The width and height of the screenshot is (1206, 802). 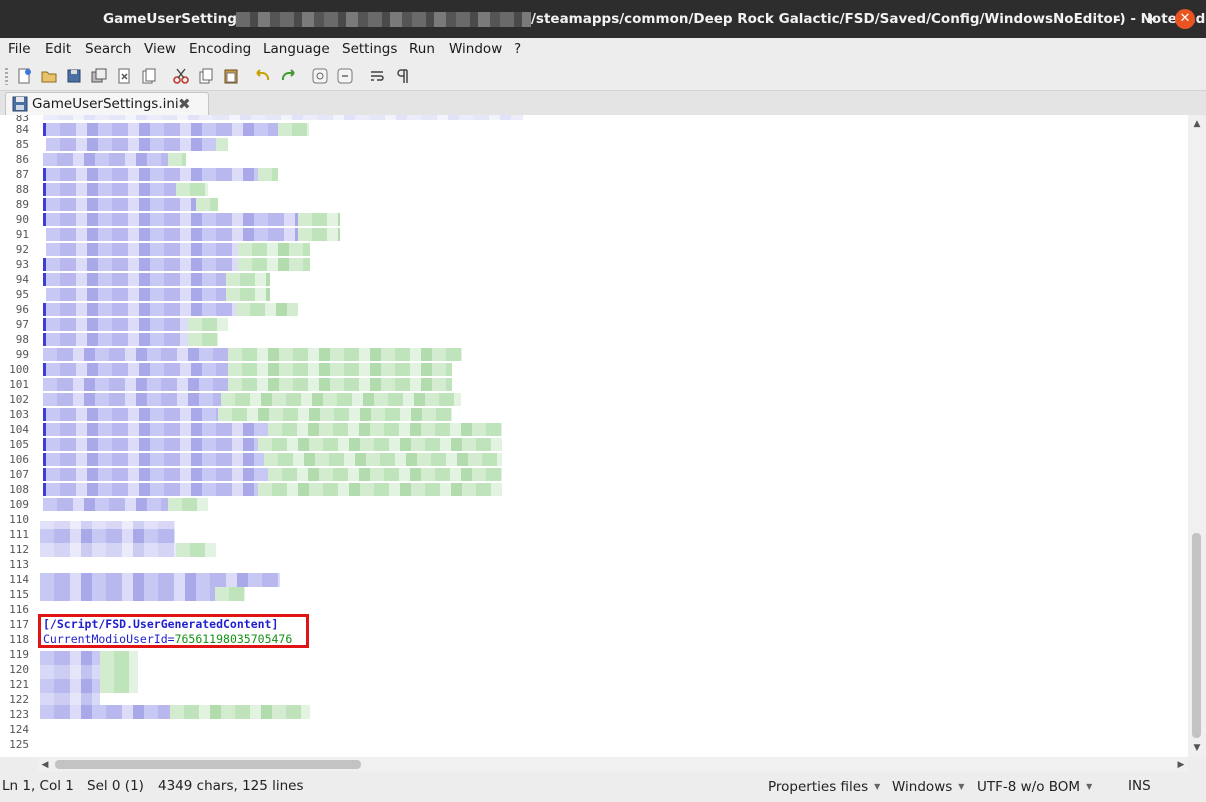 I want to click on horizontal-scrollbar: ◀ ▶, so click(x=613, y=764).